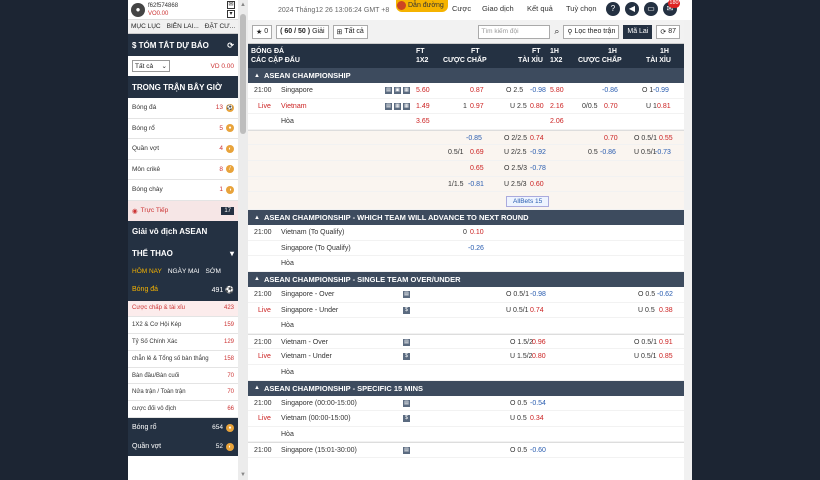 The height and width of the screenshot is (480, 820). I want to click on main-scrollbar, so click(688, 250).